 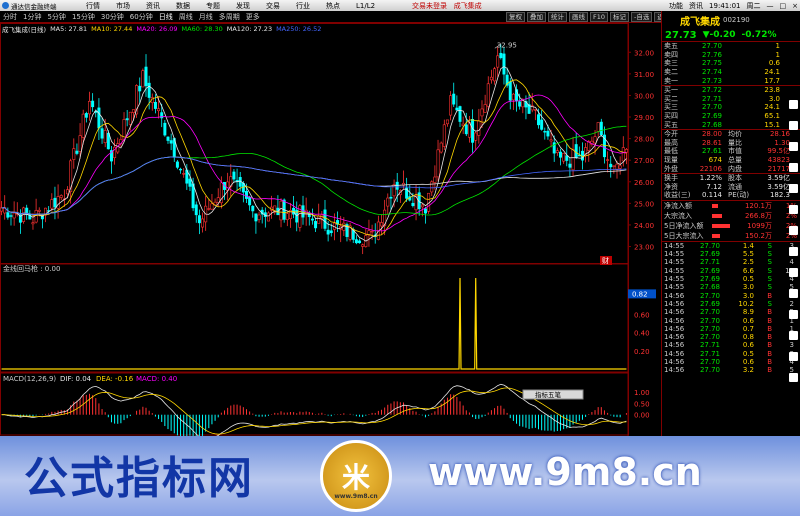 I want to click on period-tab: 分时, so click(x=10, y=17).